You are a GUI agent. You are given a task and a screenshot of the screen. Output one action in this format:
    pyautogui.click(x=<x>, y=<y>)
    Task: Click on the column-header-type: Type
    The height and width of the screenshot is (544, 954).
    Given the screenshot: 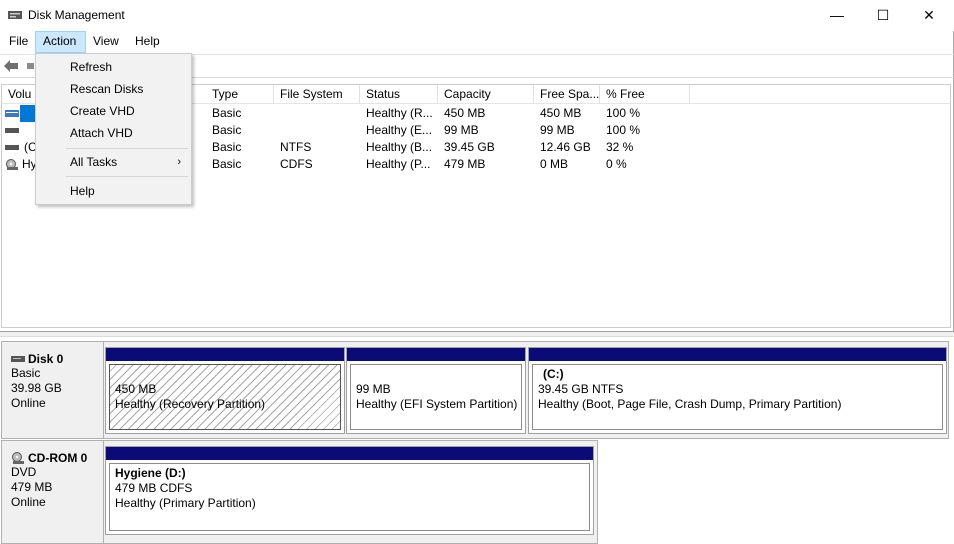 What is the action you would take?
    pyautogui.click(x=240, y=94)
    